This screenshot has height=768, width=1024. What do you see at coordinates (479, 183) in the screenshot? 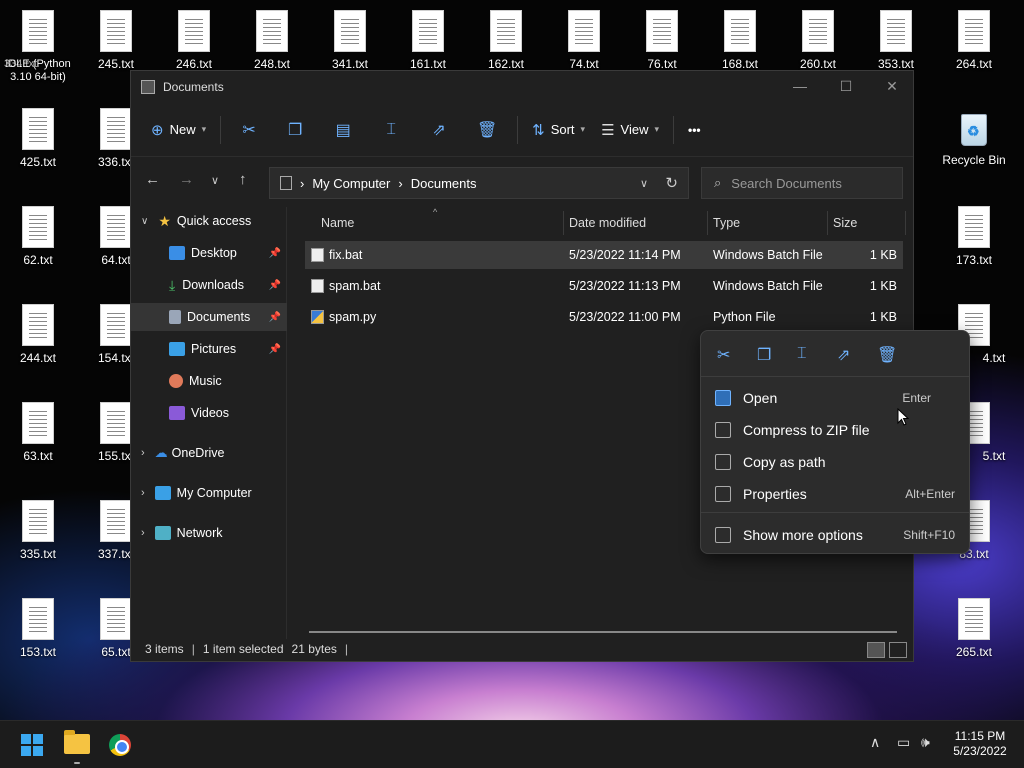
I see `address-bar: › My Computer › Documents ∨ ↻` at bounding box center [479, 183].